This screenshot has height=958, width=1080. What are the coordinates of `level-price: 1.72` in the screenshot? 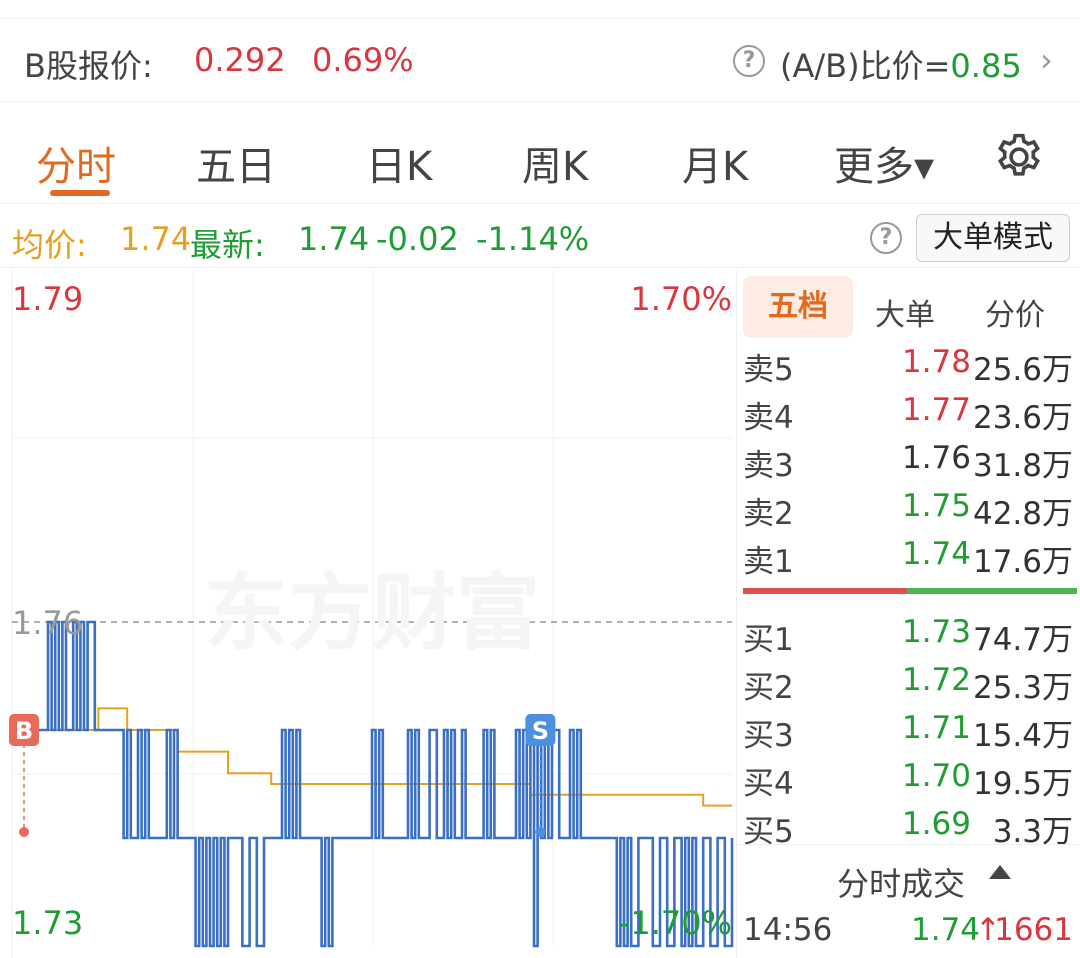 It's located at (936, 680).